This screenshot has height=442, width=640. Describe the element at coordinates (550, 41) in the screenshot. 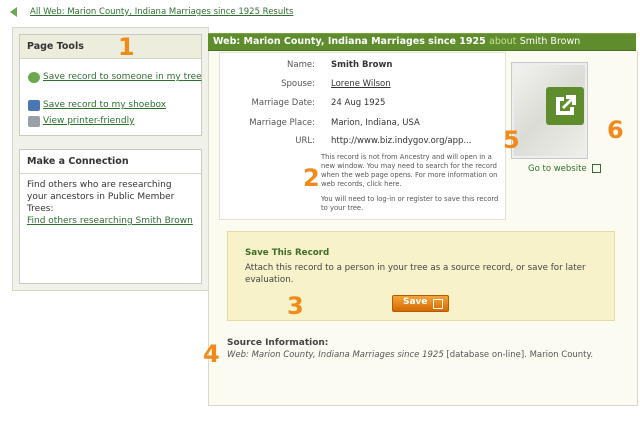

I see `person-name: Smith Brown` at that location.